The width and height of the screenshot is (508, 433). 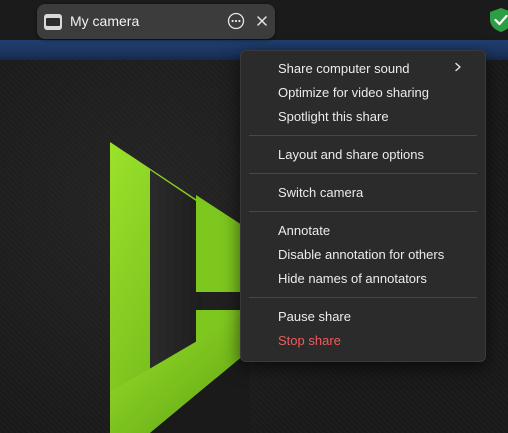 What do you see at coordinates (344, 69) in the screenshot?
I see `menu-item-share-computer-sound: Share computer sound` at bounding box center [344, 69].